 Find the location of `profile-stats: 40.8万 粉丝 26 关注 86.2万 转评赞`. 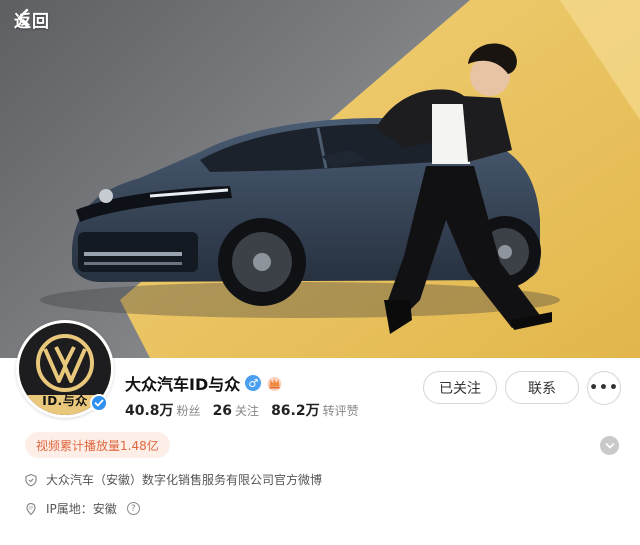

profile-stats: 40.8万 粉丝 26 关注 86.2万 转评赞 is located at coordinates (242, 410).